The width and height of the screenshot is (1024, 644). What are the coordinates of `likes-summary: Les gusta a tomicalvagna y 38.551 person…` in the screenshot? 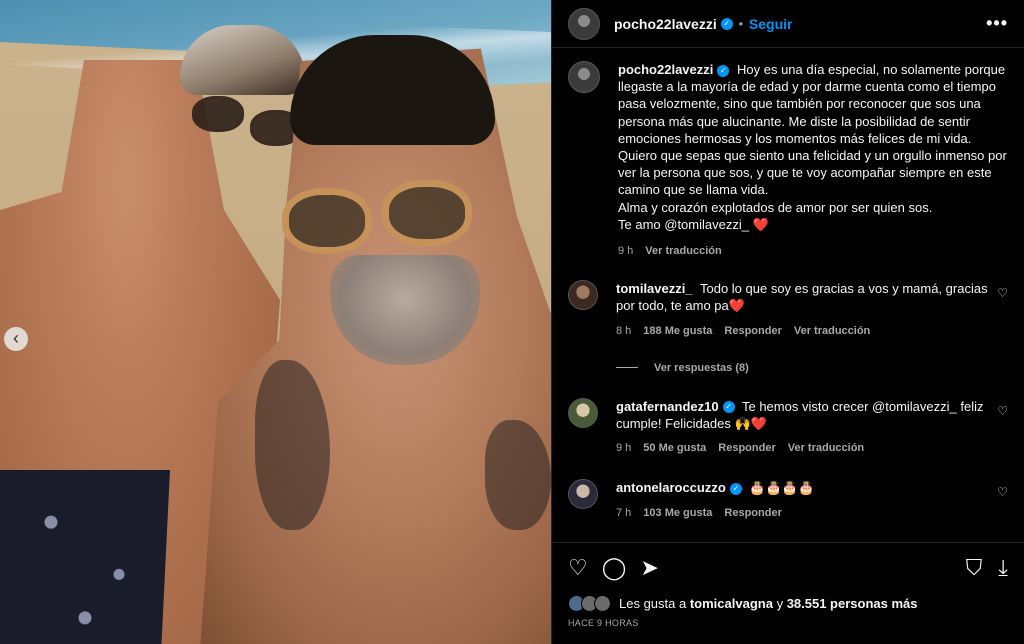 It's located at (788, 603).